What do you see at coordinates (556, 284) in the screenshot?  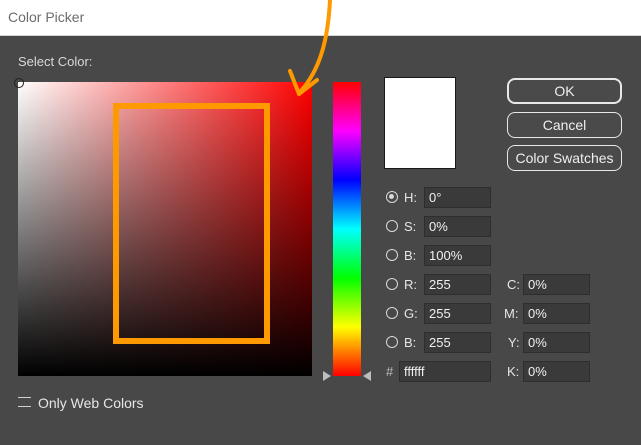 I see `cyan-input: 0%` at bounding box center [556, 284].